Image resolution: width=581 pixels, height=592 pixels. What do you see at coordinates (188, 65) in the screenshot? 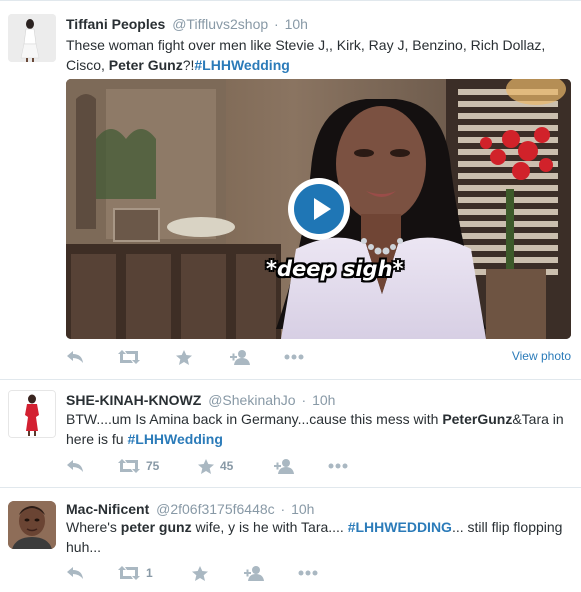
I see `tweet-text-part: ?!` at bounding box center [188, 65].